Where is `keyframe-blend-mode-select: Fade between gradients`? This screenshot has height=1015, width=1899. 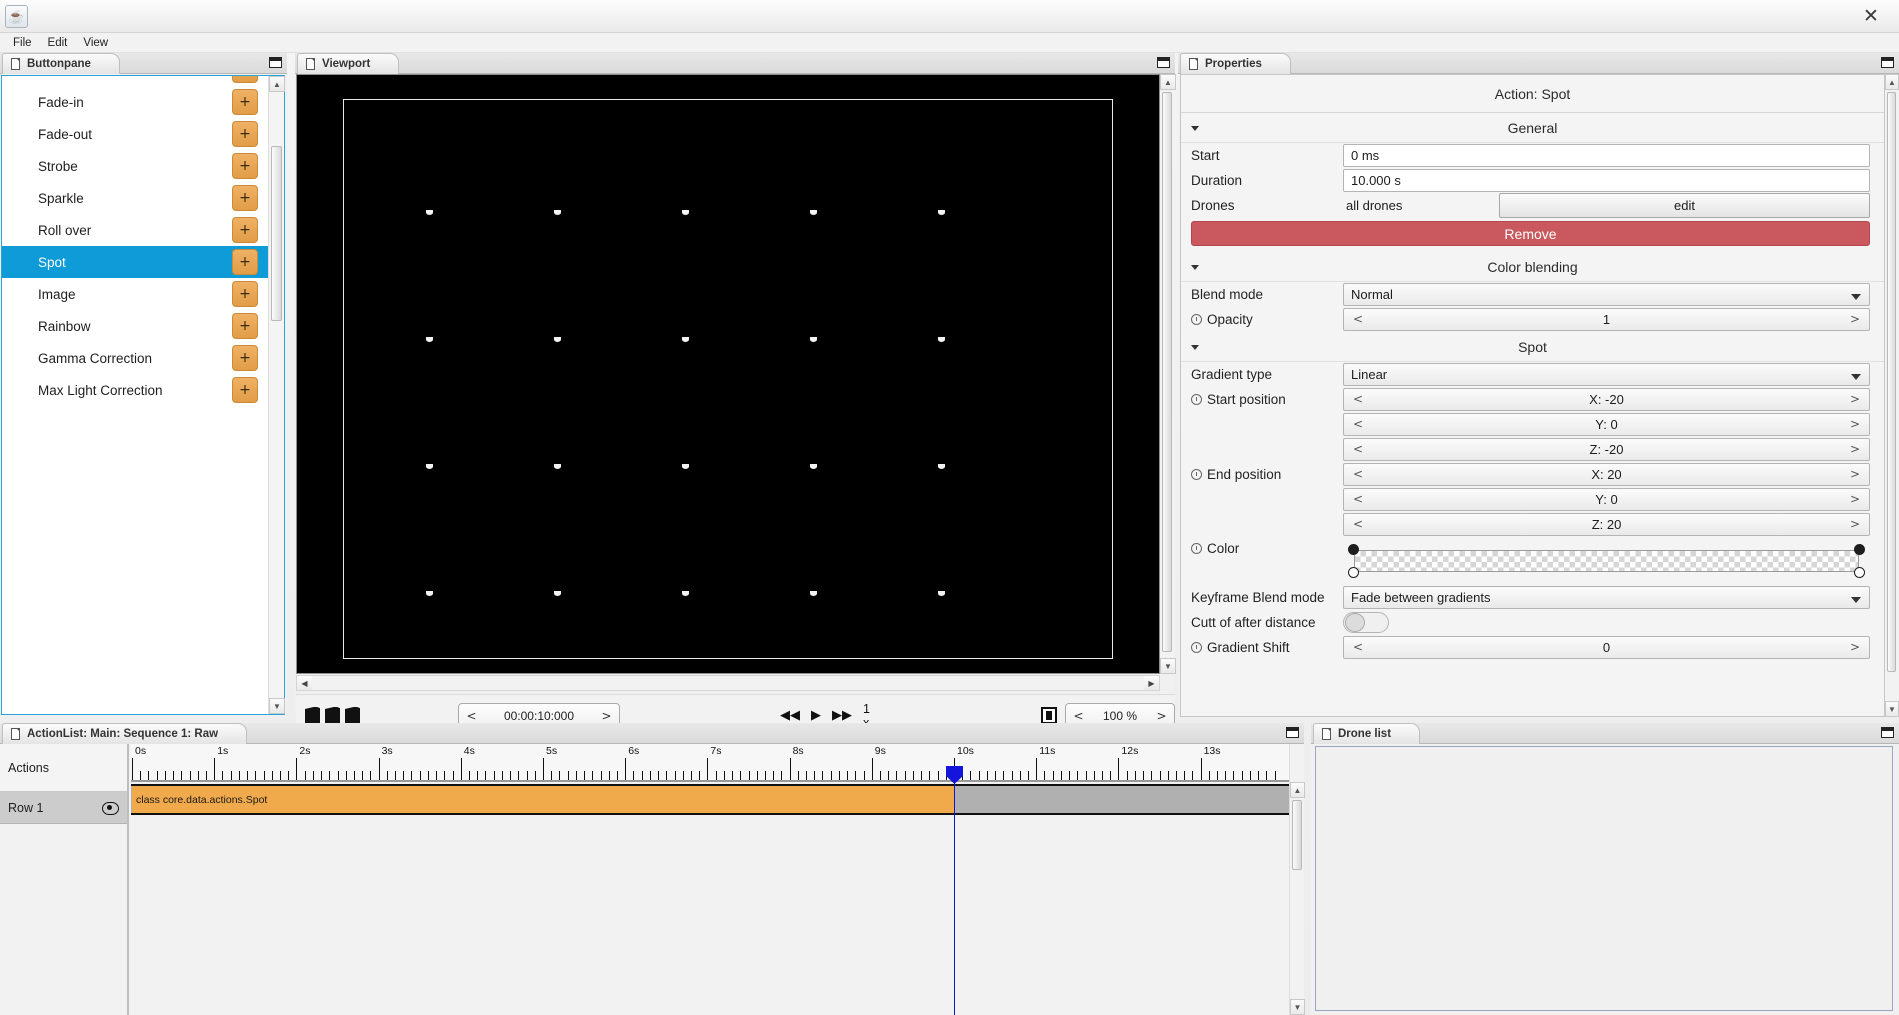 keyframe-blend-mode-select: Fade between gradients is located at coordinates (1606, 597).